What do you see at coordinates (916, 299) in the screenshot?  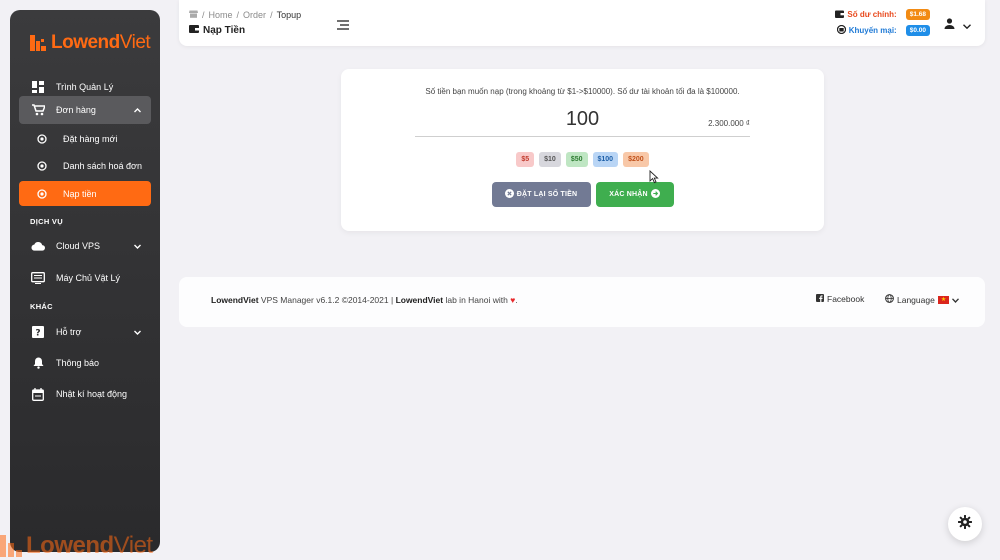 I see `language-label: Language` at bounding box center [916, 299].